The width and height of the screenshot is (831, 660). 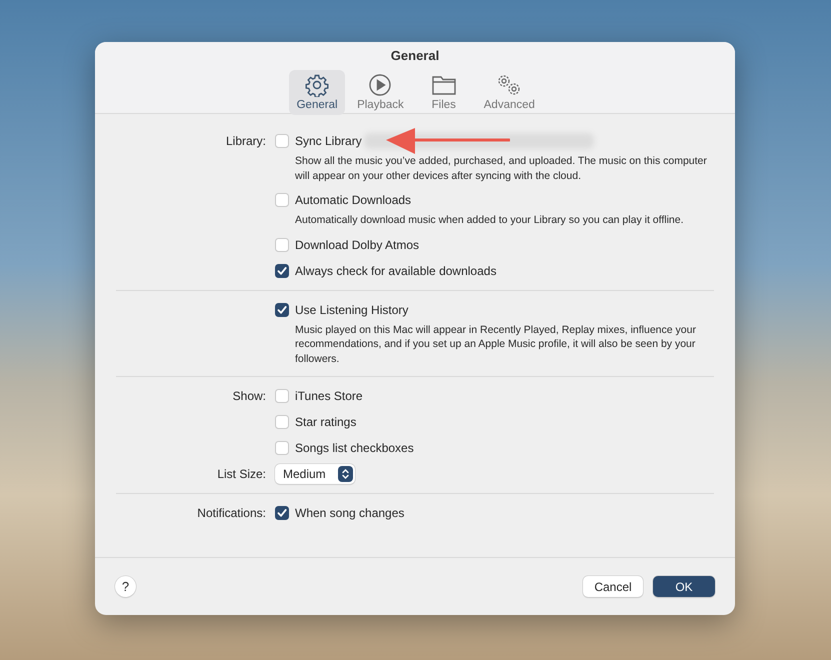 What do you see at coordinates (349, 513) in the screenshot?
I see `checkbox-label: When song changes` at bounding box center [349, 513].